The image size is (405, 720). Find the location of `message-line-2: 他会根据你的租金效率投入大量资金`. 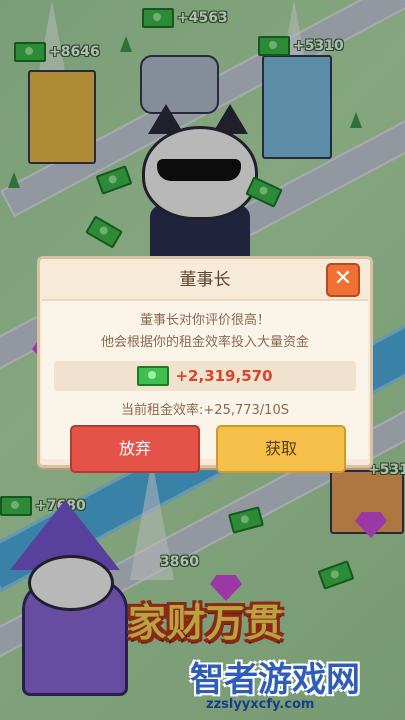

message-line-2: 他会根据你的租金效率投入大量资金 is located at coordinates (204, 342).